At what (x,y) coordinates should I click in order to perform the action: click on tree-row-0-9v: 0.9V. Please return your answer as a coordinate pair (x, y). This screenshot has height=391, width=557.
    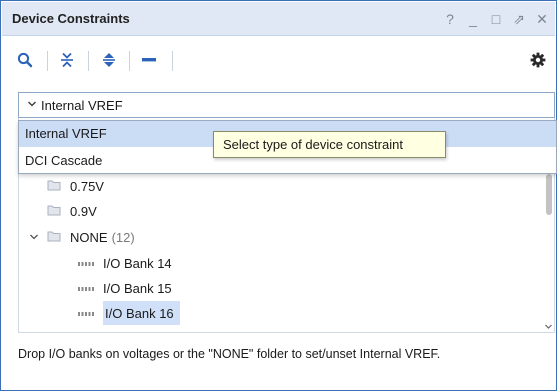
    Looking at the image, I should click on (72, 211).